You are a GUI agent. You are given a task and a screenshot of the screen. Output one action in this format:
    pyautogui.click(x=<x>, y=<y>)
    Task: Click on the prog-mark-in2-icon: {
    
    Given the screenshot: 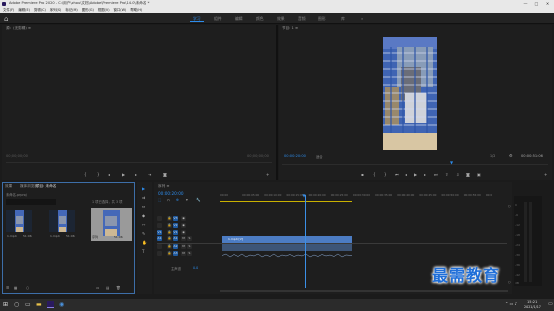 What is the action you would take?
    pyautogui.click(x=374, y=174)
    